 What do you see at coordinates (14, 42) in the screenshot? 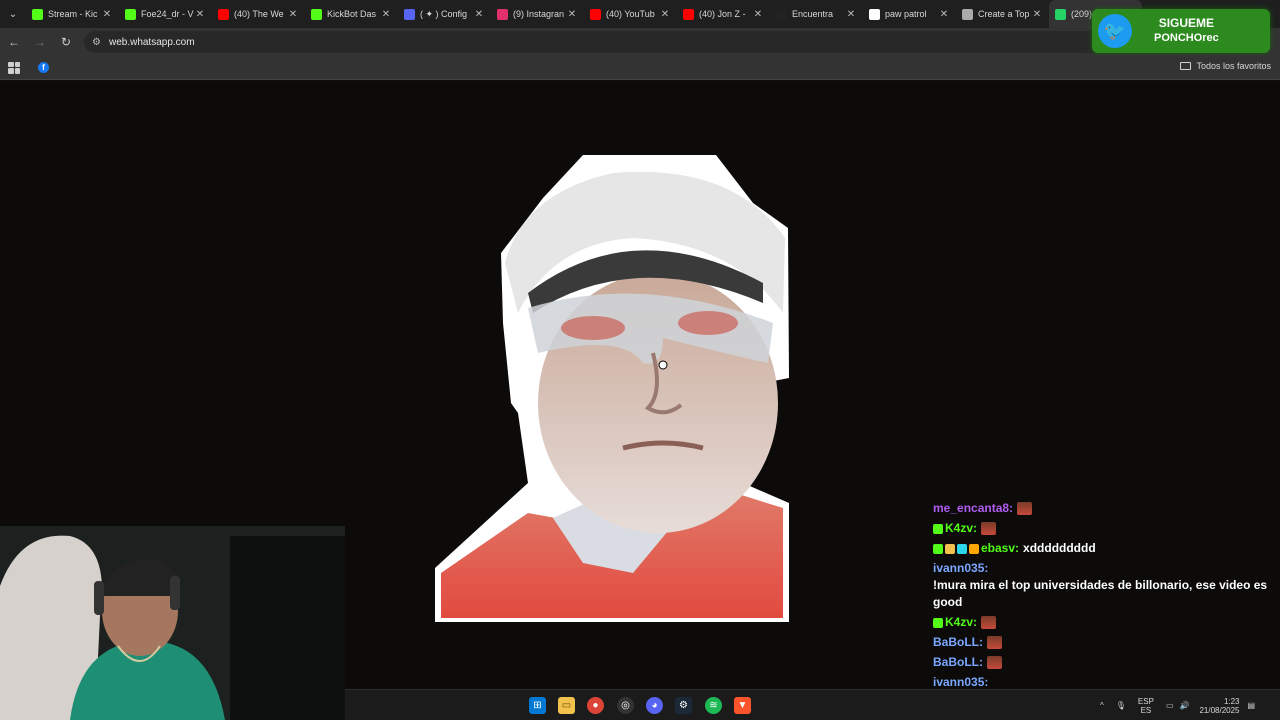
I see `back-icon: ←` at bounding box center [14, 42].